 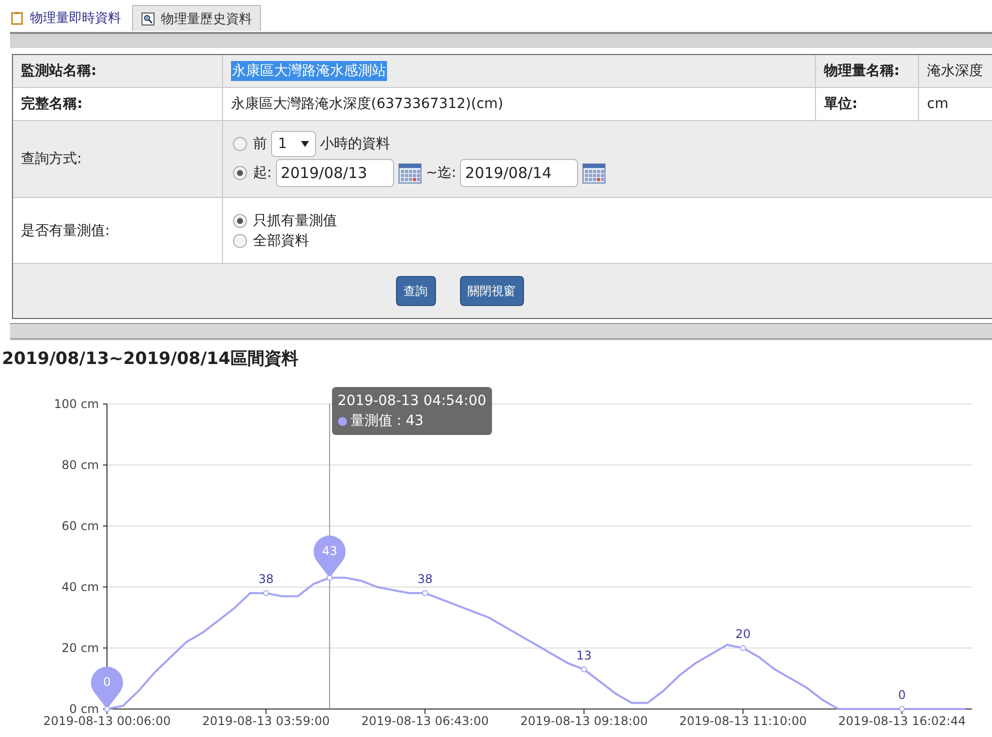 What do you see at coordinates (118, 104) in the screenshot?
I see `field-label: 完整名稱:` at bounding box center [118, 104].